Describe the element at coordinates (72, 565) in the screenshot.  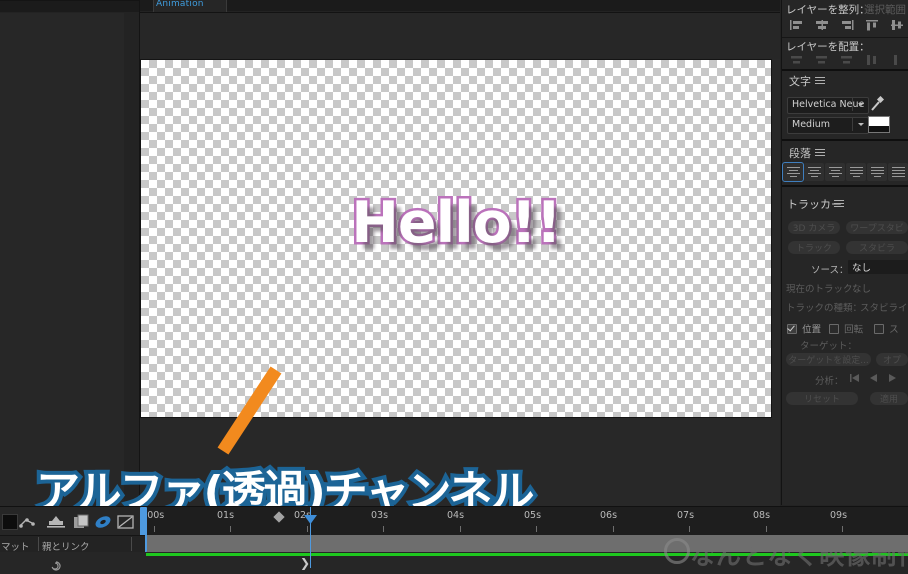
I see `timeline-layer-row` at that location.